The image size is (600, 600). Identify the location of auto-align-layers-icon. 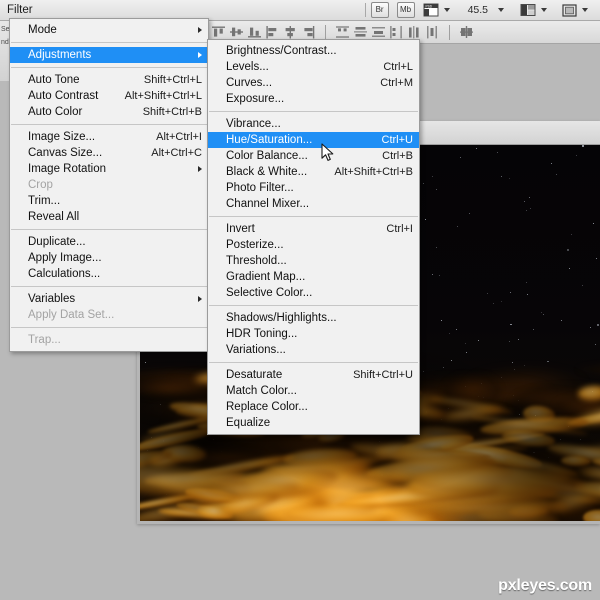
(466, 32).